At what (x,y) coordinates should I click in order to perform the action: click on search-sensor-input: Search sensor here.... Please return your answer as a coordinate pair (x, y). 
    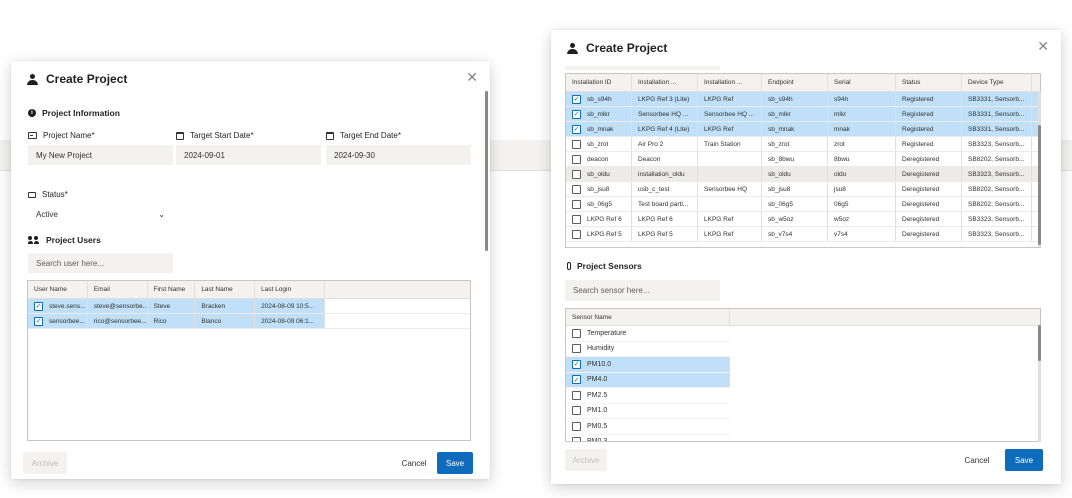
    Looking at the image, I should click on (642, 290).